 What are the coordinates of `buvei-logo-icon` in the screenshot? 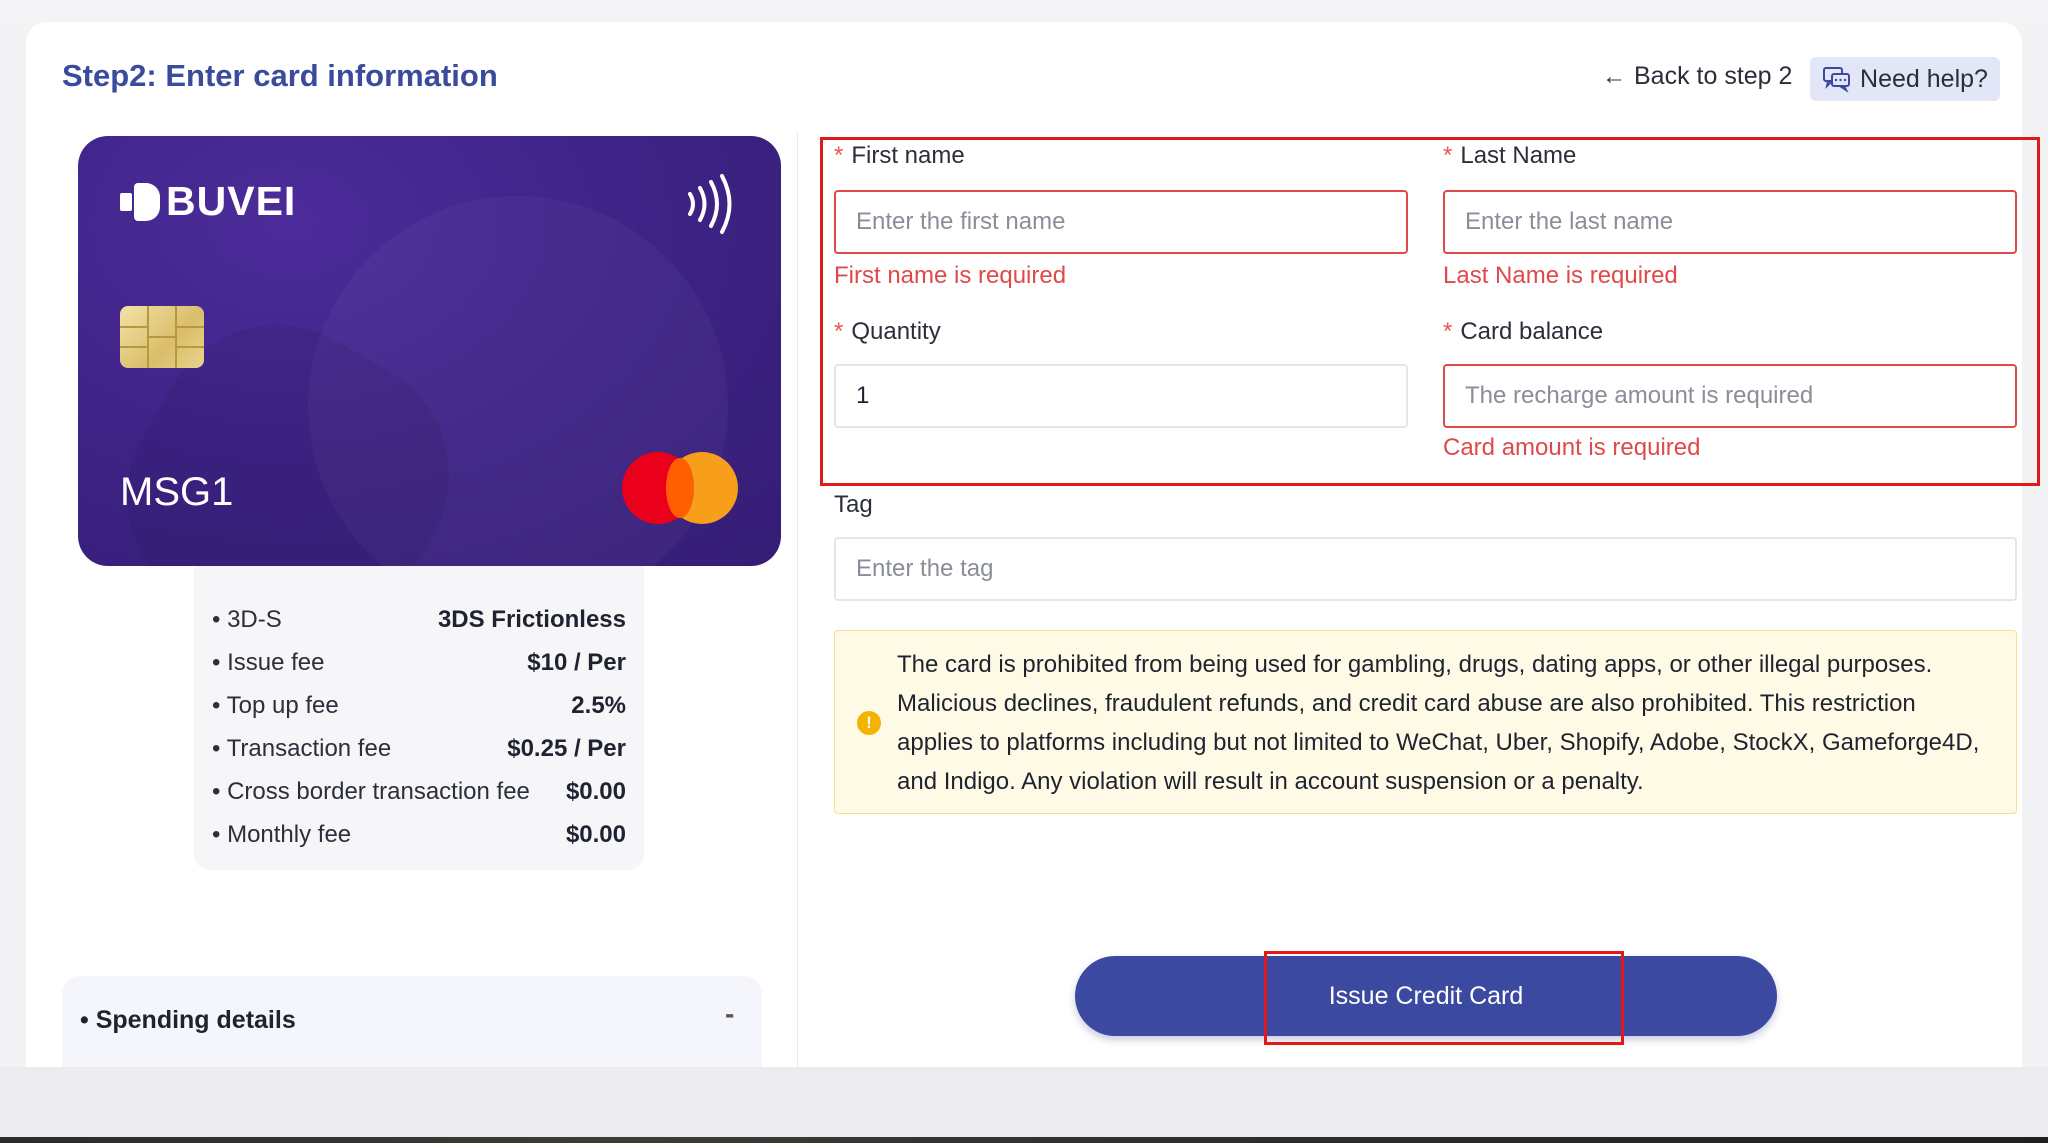 It's located at (140, 202).